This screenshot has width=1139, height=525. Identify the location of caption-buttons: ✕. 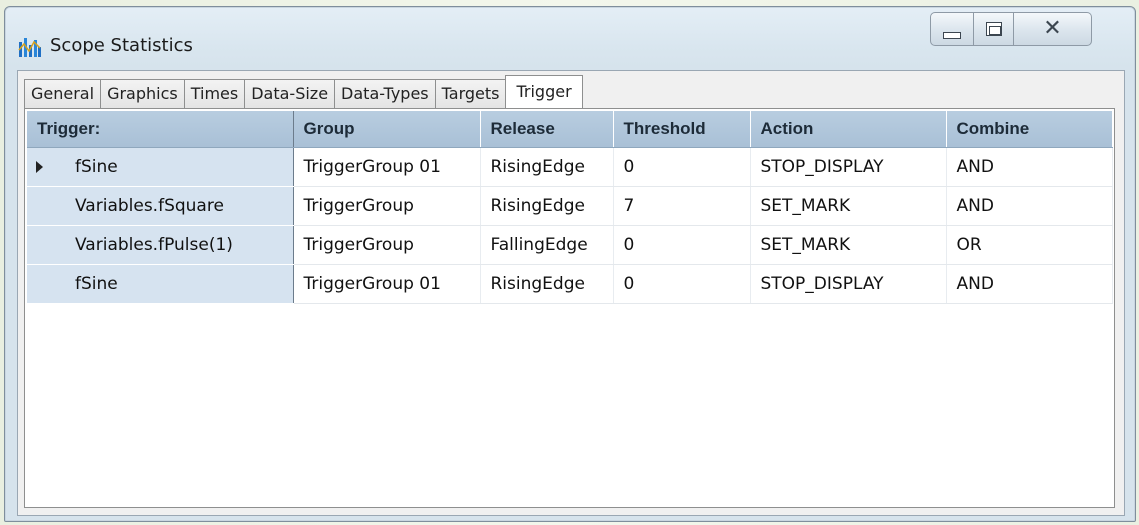
(1011, 29).